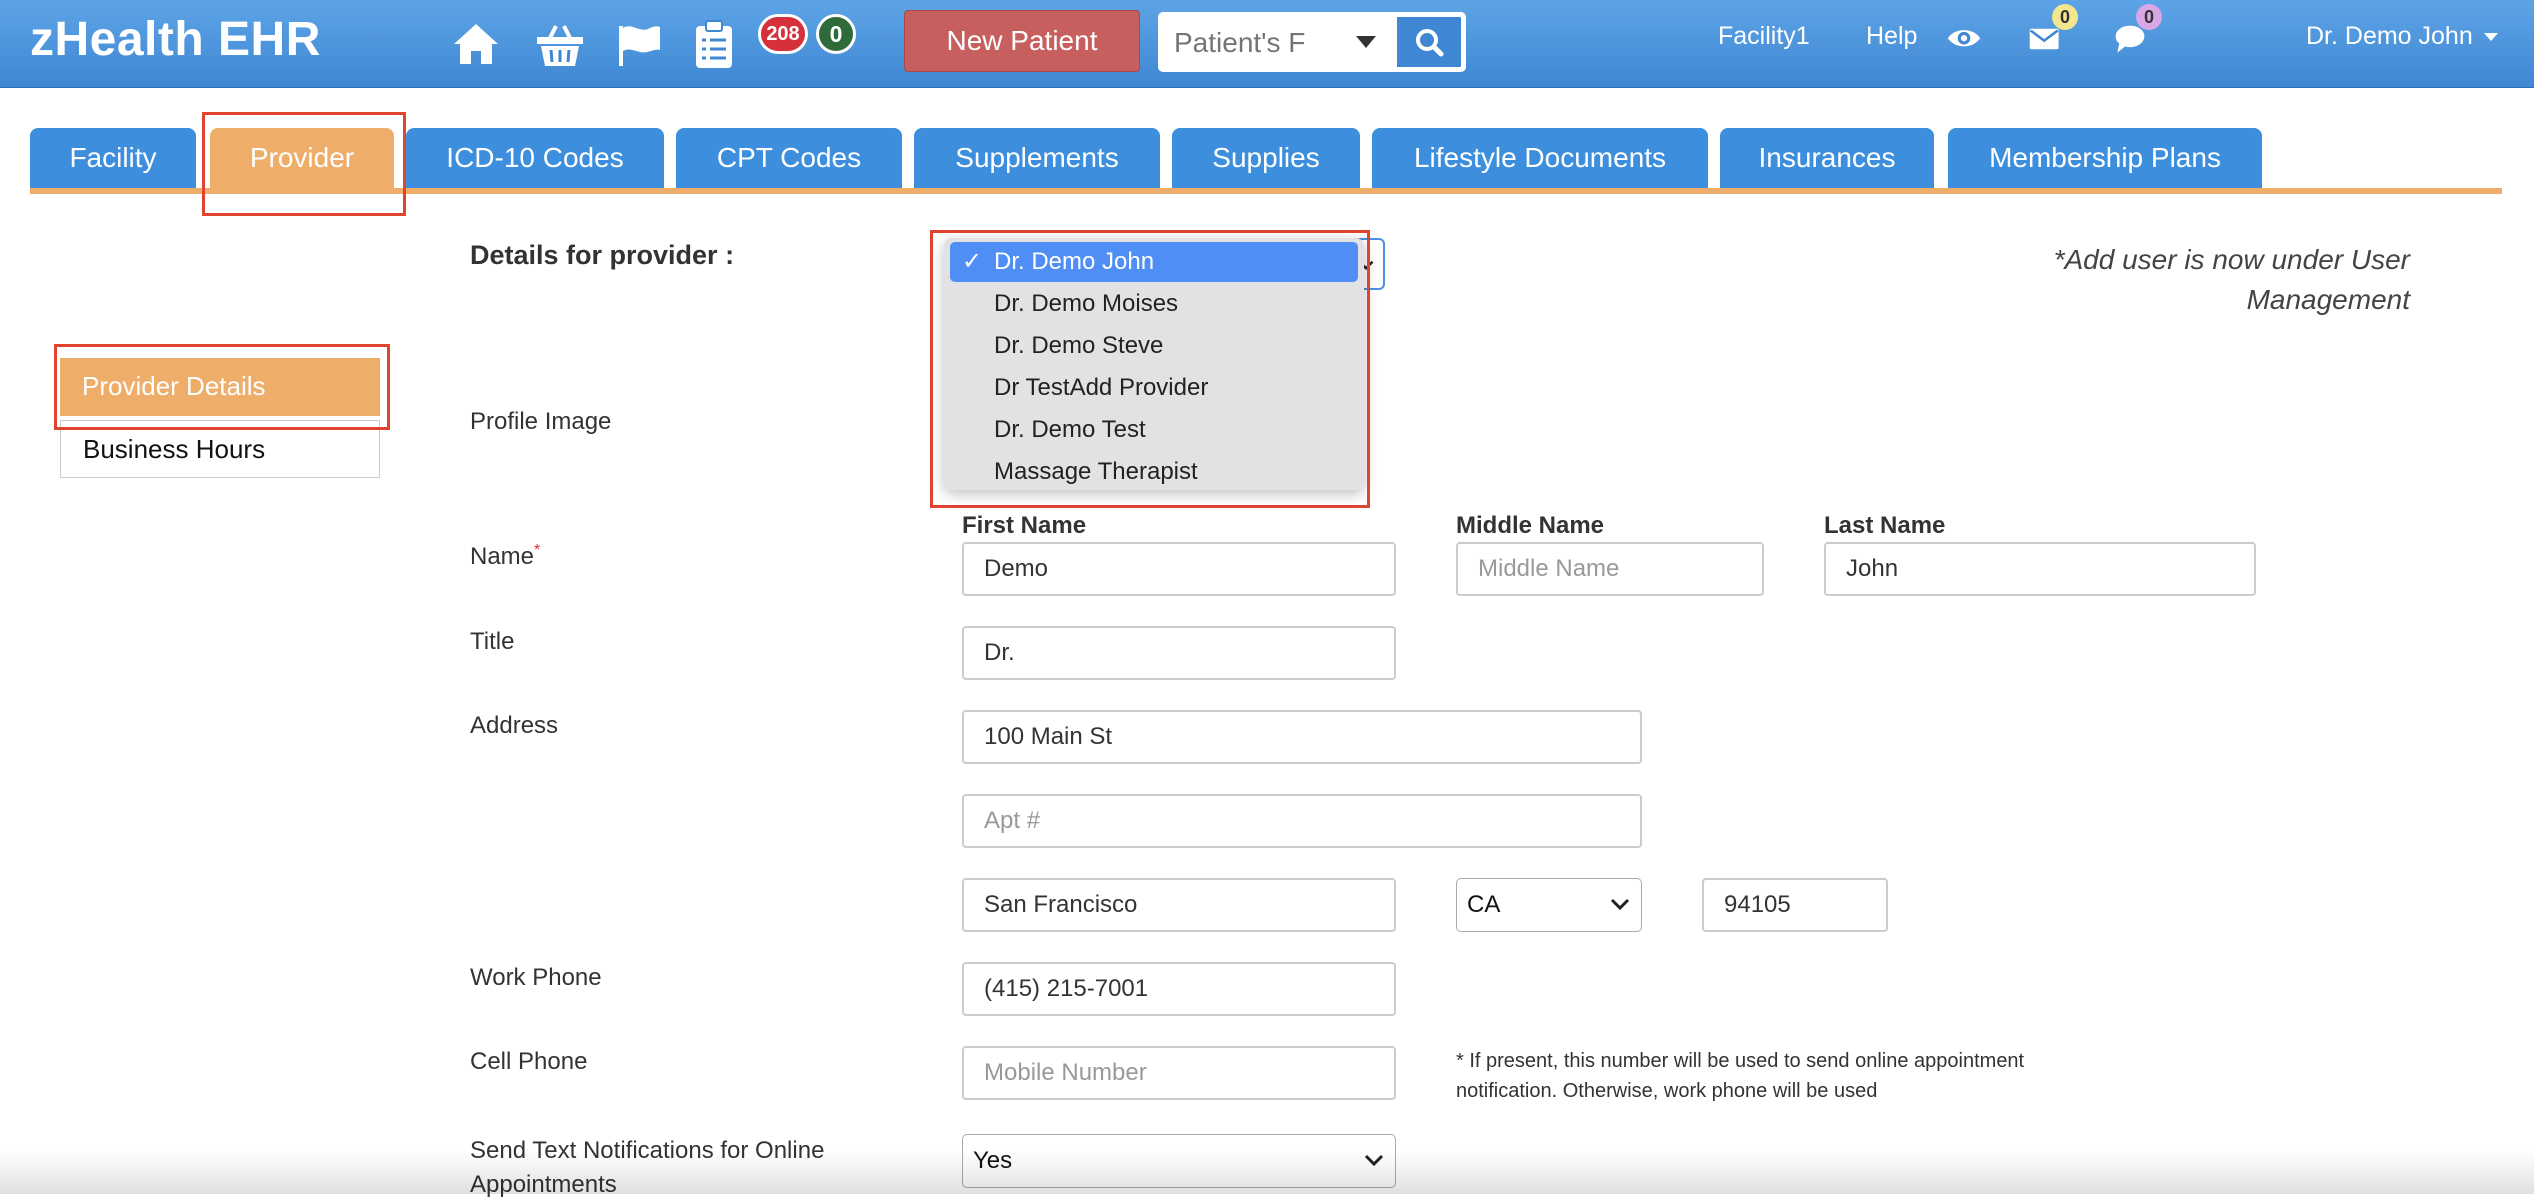  Describe the element at coordinates (1074, 261) in the screenshot. I see `provider-option-label: Dr. Demo John` at that location.